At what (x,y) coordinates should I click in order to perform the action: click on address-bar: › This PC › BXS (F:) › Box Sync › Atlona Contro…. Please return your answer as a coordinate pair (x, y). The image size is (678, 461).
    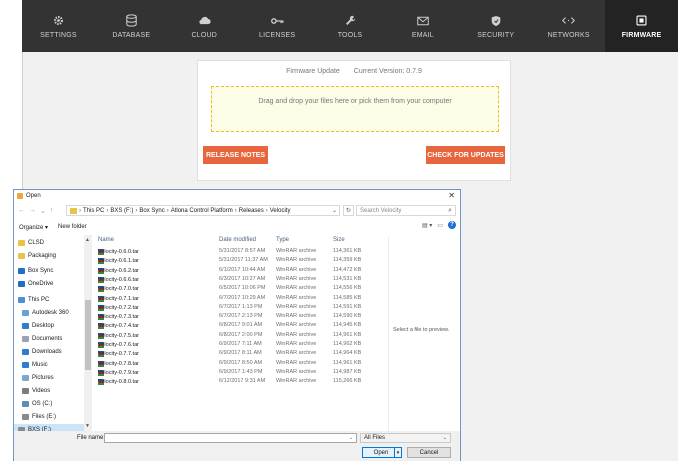
    Looking at the image, I should click on (203, 210).